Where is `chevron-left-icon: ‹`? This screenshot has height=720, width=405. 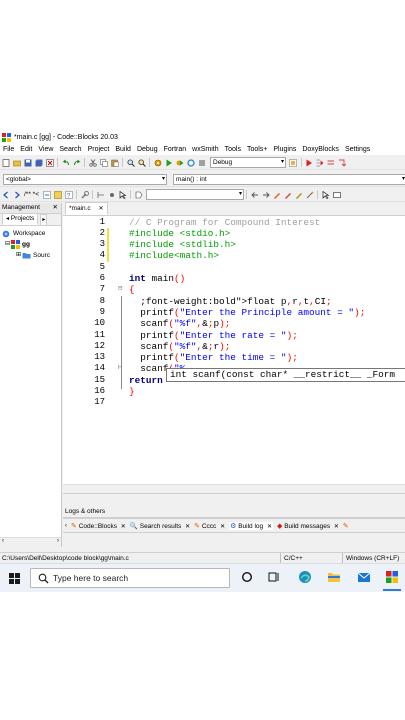 chevron-left-icon: ‹ is located at coordinates (66, 526).